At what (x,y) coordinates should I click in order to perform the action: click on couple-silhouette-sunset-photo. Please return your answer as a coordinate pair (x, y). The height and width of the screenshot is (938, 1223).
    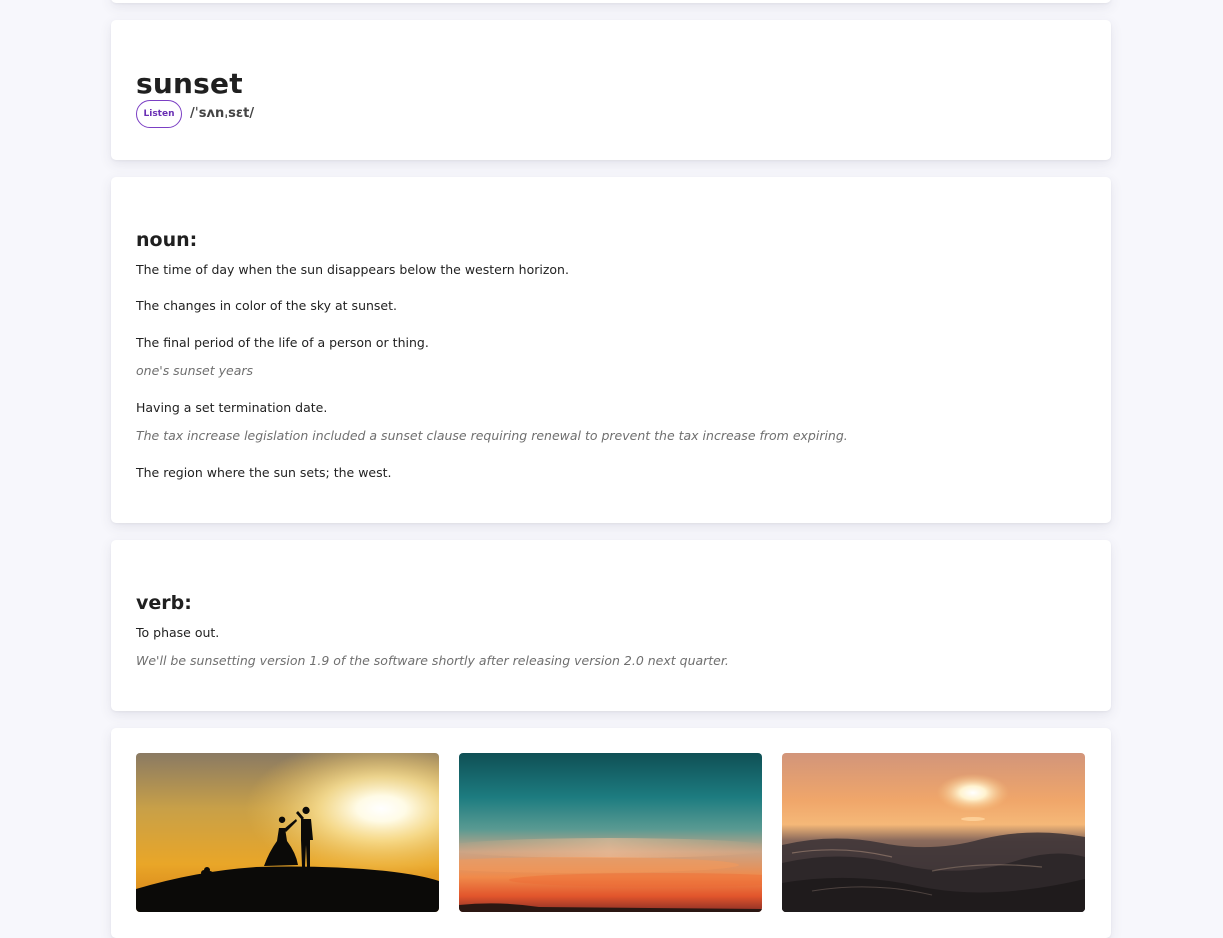
    Looking at the image, I should click on (287, 832).